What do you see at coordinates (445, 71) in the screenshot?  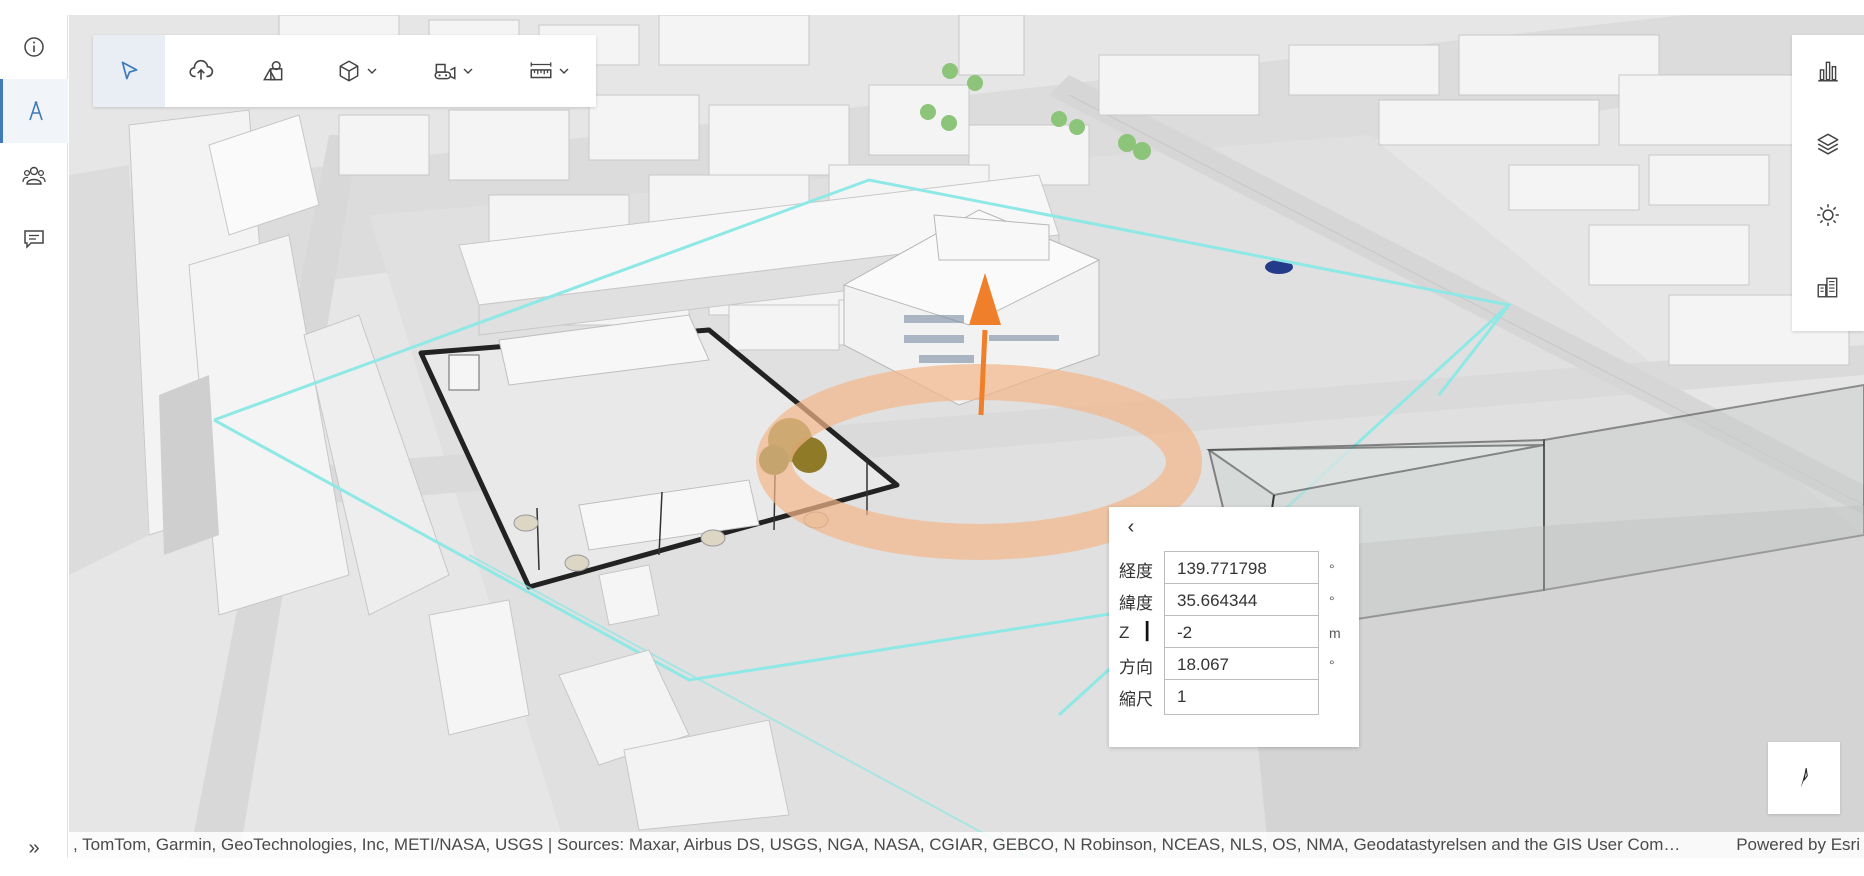 I see `bulldozer-icon` at bounding box center [445, 71].